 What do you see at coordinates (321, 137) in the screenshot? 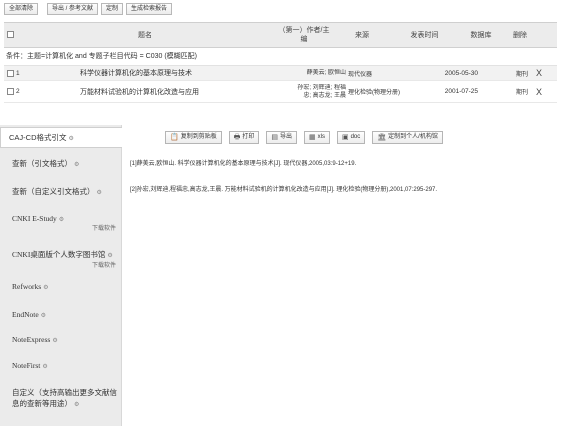
I see `xls-label: xls` at bounding box center [321, 137].